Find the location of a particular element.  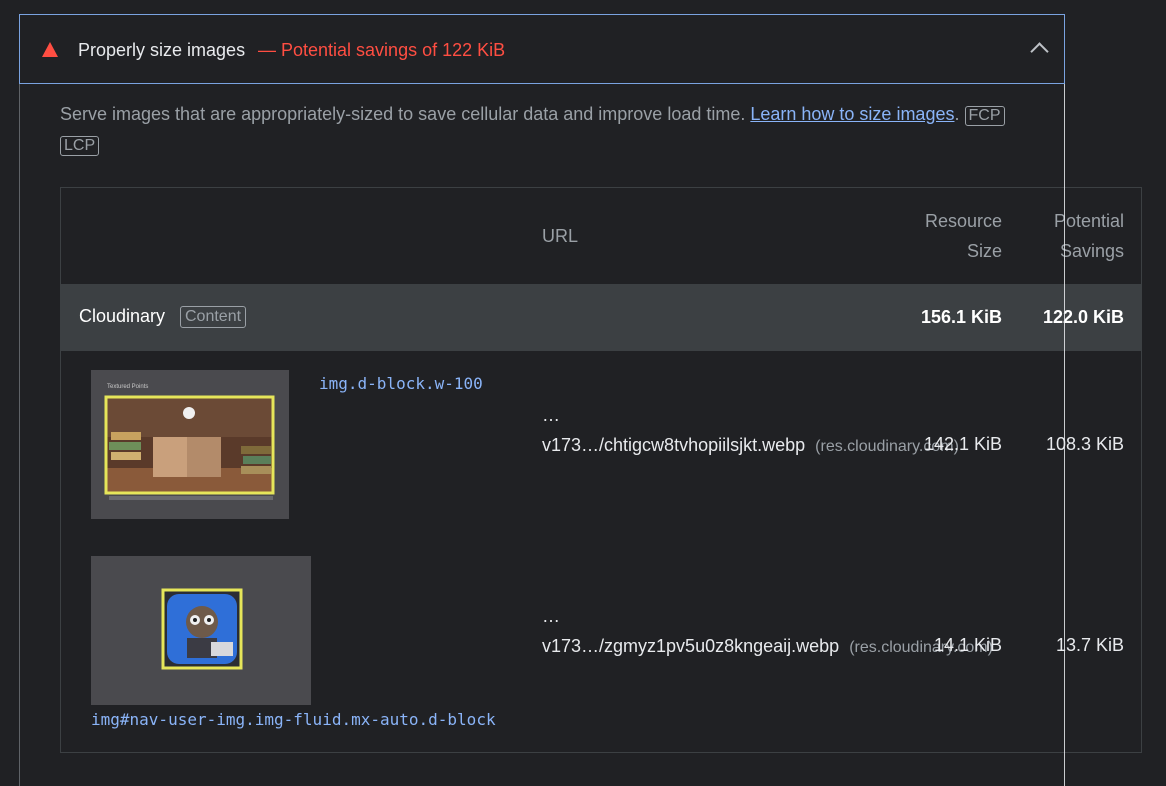

metric-tag-lcp: LCP is located at coordinates (80, 146).